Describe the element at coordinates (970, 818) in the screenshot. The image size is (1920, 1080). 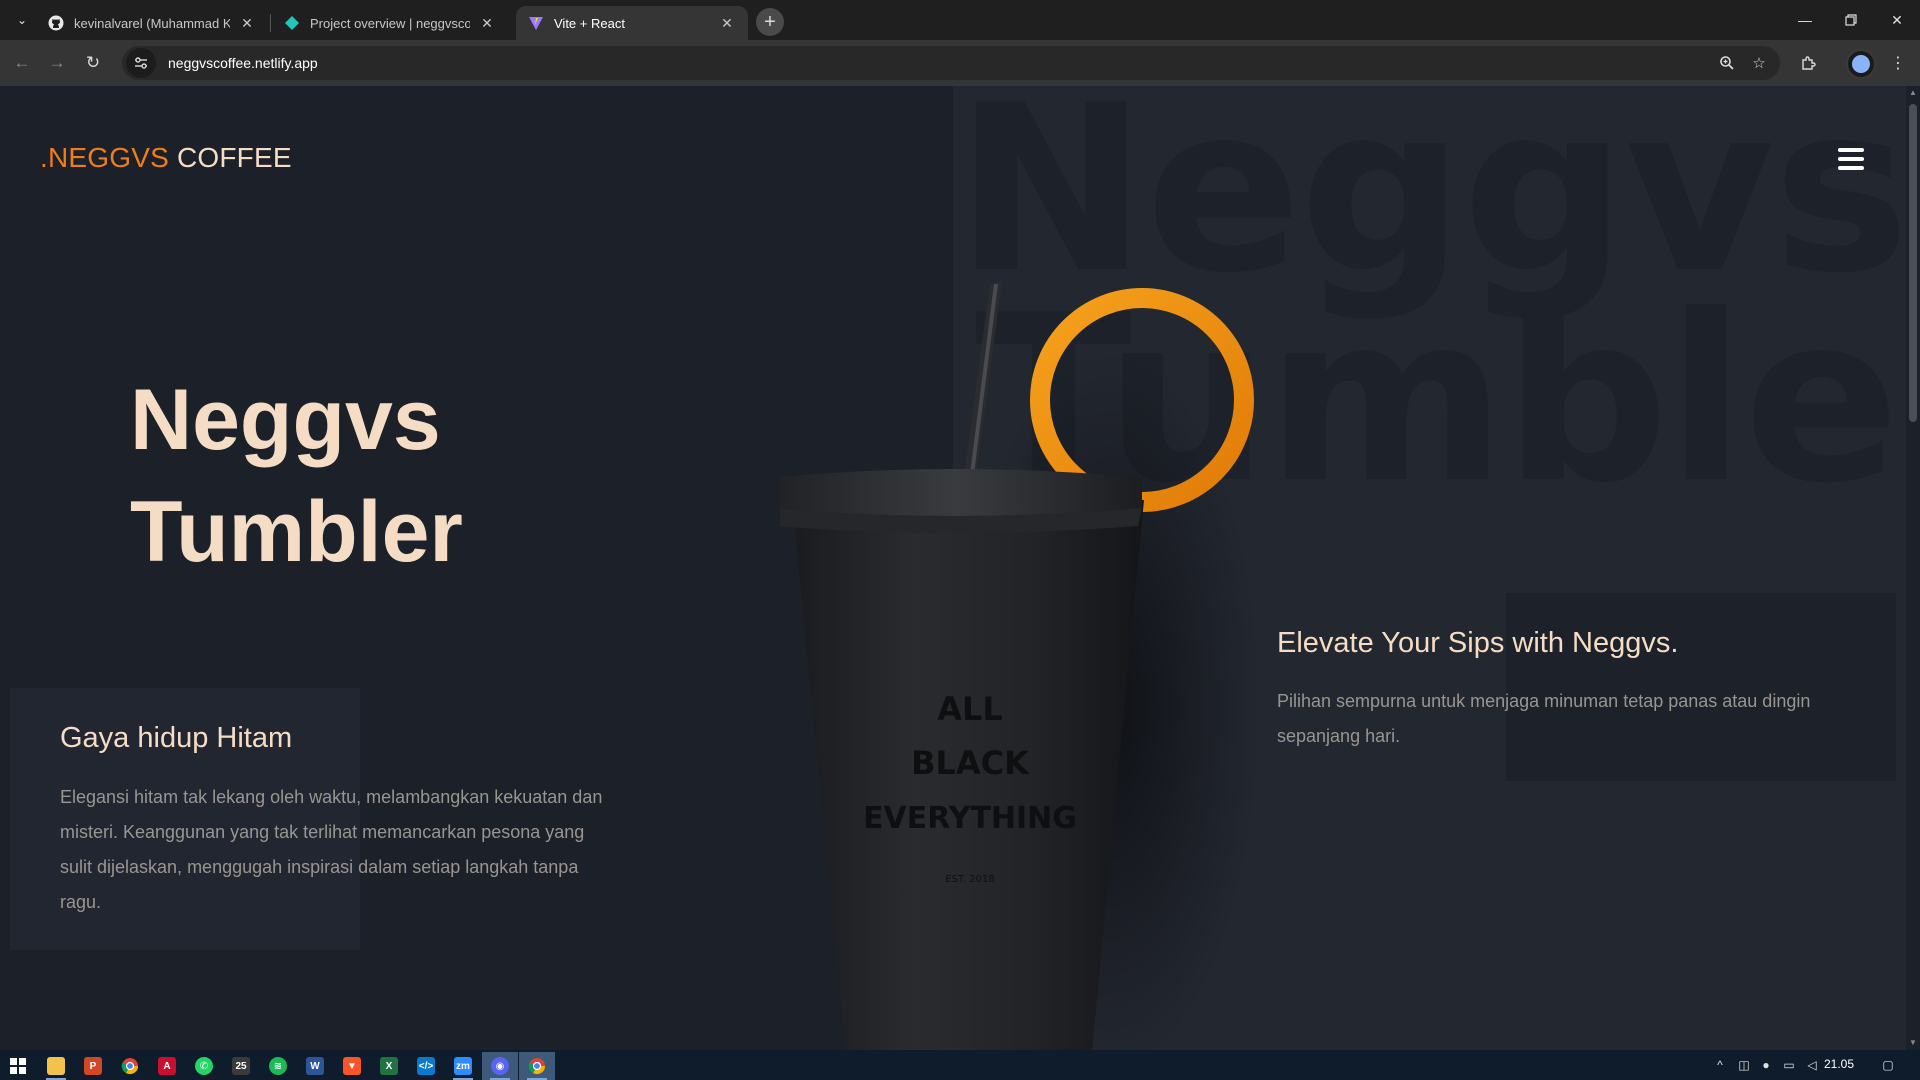
I see `print-line-3: EVERYTHING` at that location.